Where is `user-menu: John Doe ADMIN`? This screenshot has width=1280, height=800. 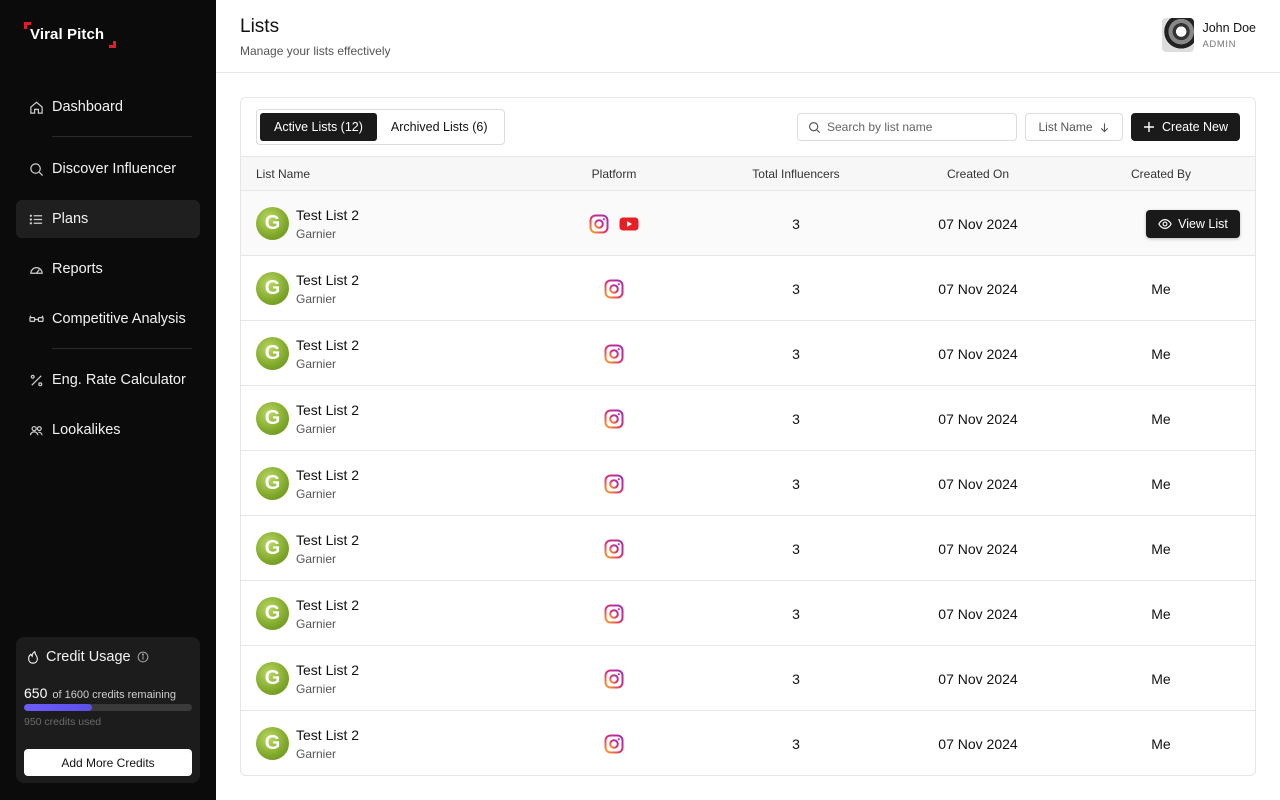
user-menu: John Doe ADMIN is located at coordinates (1209, 35).